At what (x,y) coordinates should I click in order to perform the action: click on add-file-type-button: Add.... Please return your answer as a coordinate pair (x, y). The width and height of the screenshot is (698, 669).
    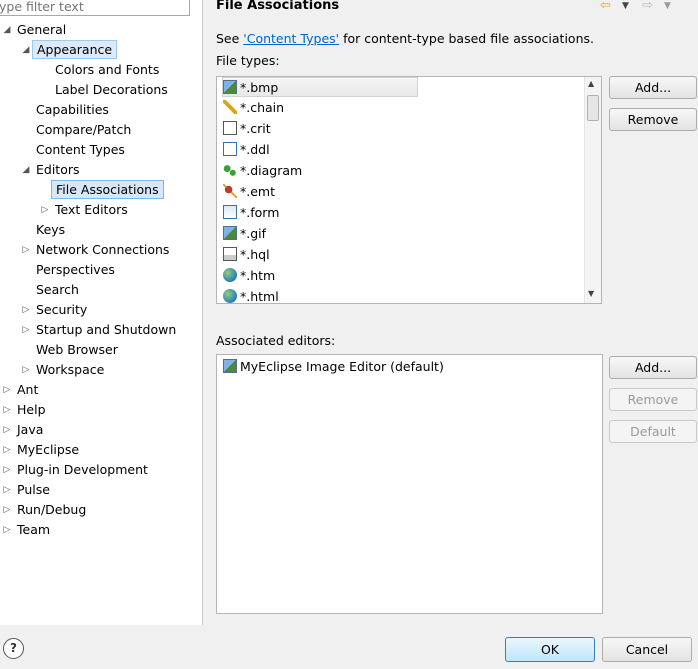
    Looking at the image, I should click on (653, 87).